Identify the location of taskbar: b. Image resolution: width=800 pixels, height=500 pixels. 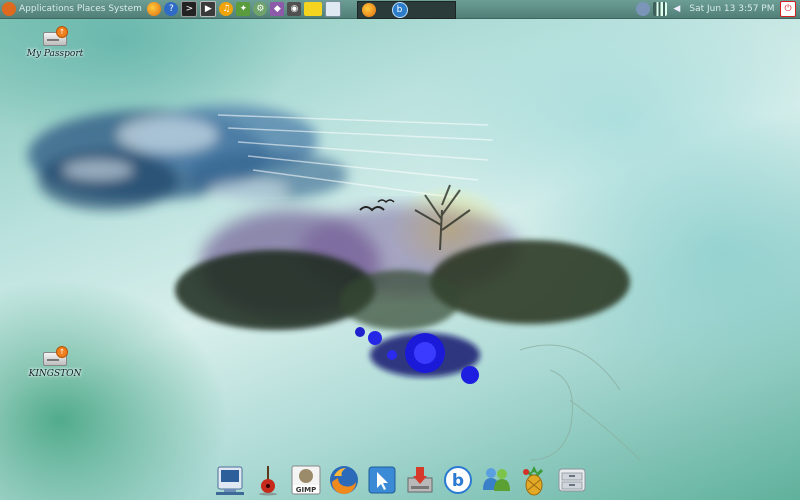
(406, 10).